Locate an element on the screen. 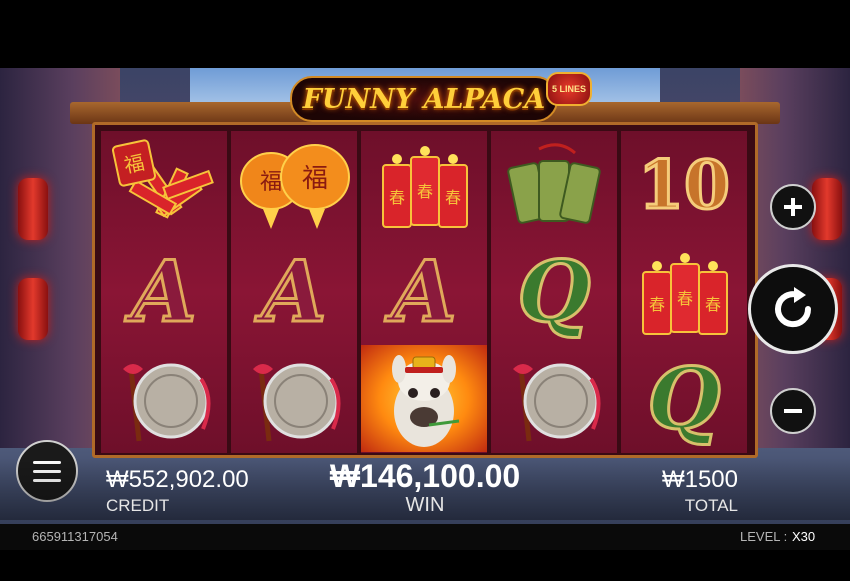 The image size is (850, 581). game-title: FUNNY ALPACA is located at coordinates (424, 99).